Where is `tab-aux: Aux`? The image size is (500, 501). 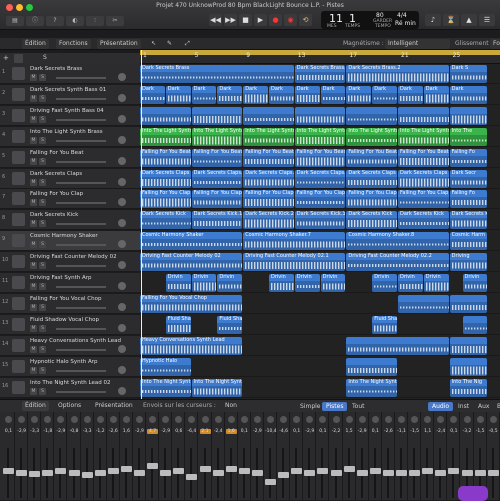 tab-aux: Aux is located at coordinates (483, 406).